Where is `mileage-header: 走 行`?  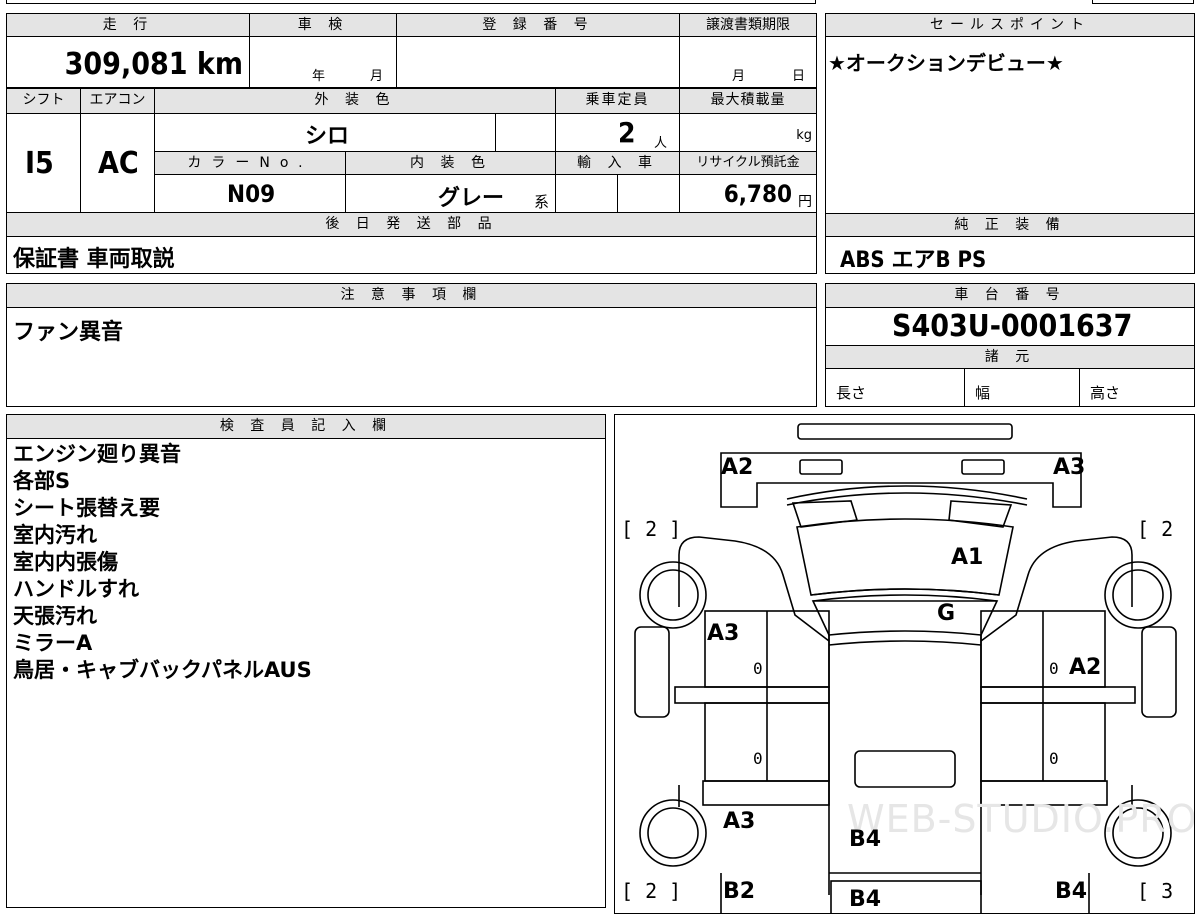 mileage-header: 走 行 is located at coordinates (128, 25).